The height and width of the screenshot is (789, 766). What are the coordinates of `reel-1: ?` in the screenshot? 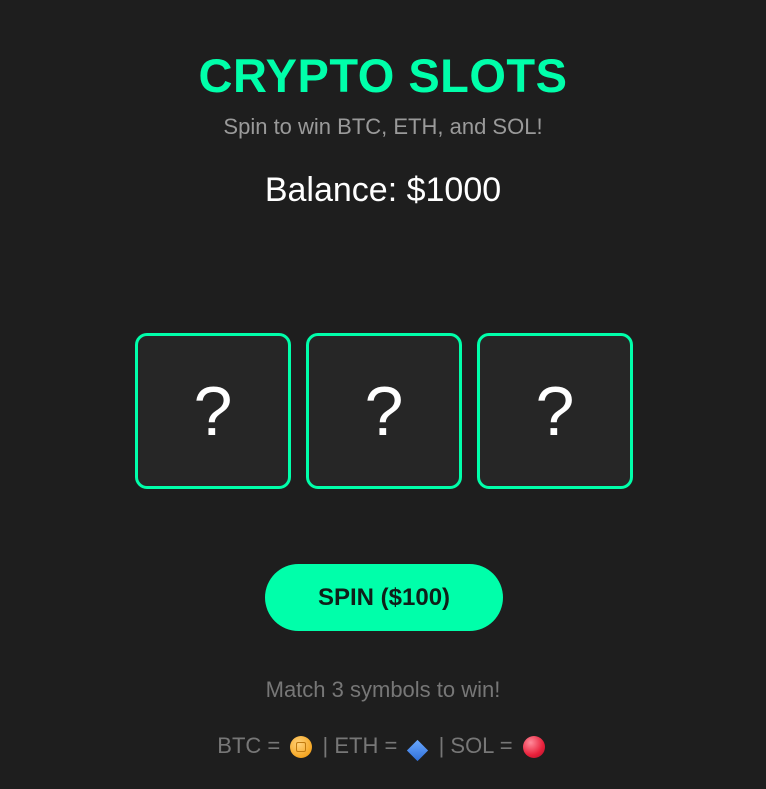 It's located at (213, 411).